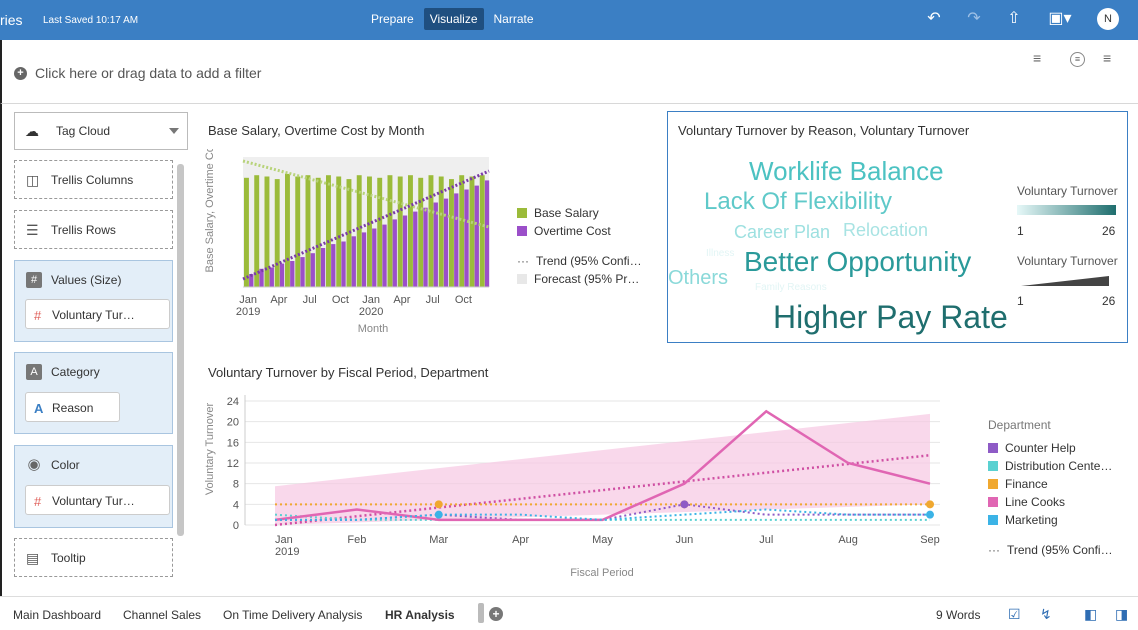 This screenshot has width=1138, height=630. What do you see at coordinates (1023, 520) in the screenshot?
I see `legend-marketing: Marketing` at bounding box center [1023, 520].